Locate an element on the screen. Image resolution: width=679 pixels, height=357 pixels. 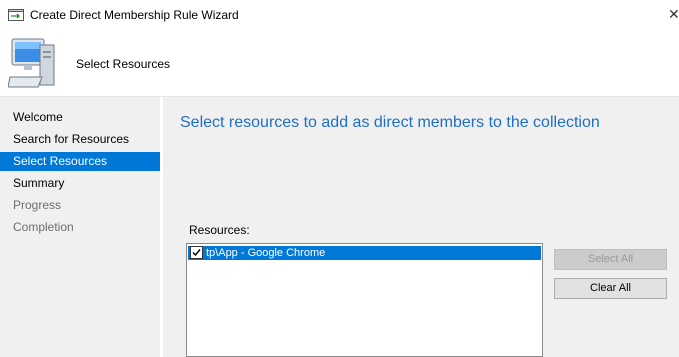
resources-label: Resources: is located at coordinates (219, 230).